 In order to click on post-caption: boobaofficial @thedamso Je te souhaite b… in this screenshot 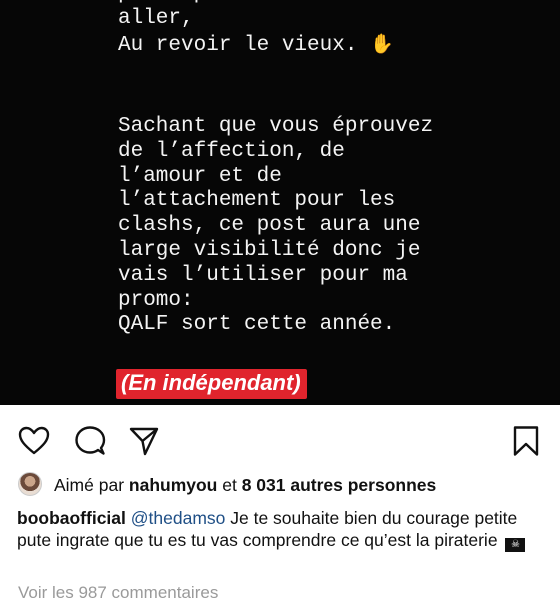, I will do `click(284, 530)`.